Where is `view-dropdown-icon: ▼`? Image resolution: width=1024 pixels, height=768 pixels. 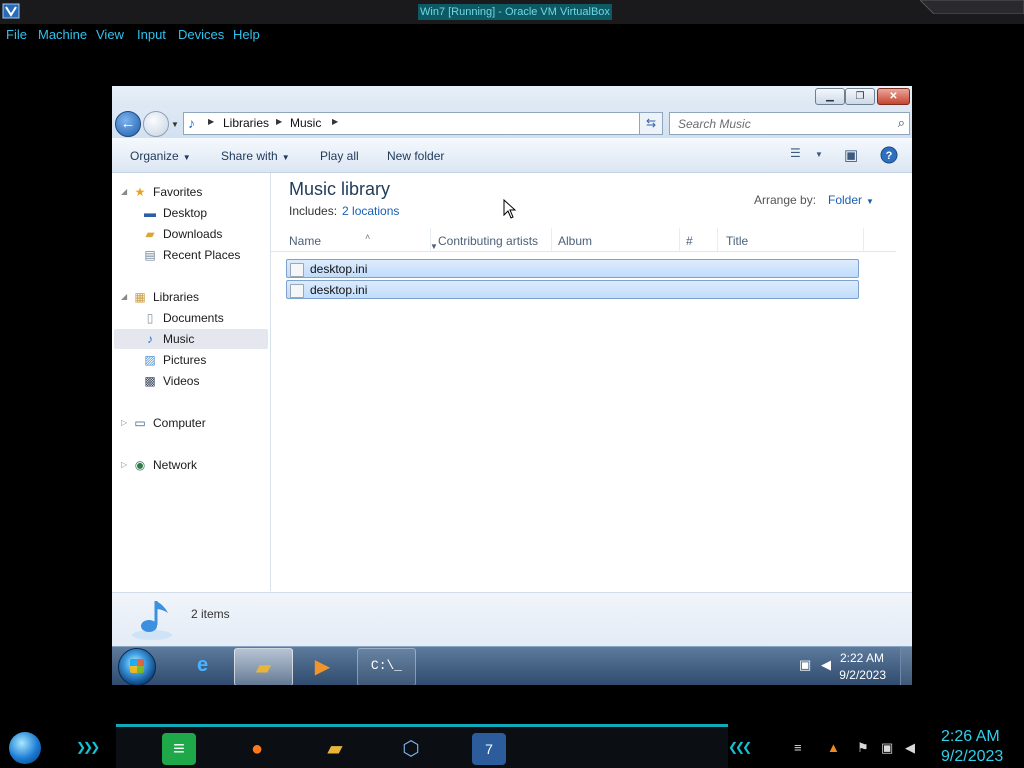 view-dropdown-icon: ▼ is located at coordinates (819, 154).